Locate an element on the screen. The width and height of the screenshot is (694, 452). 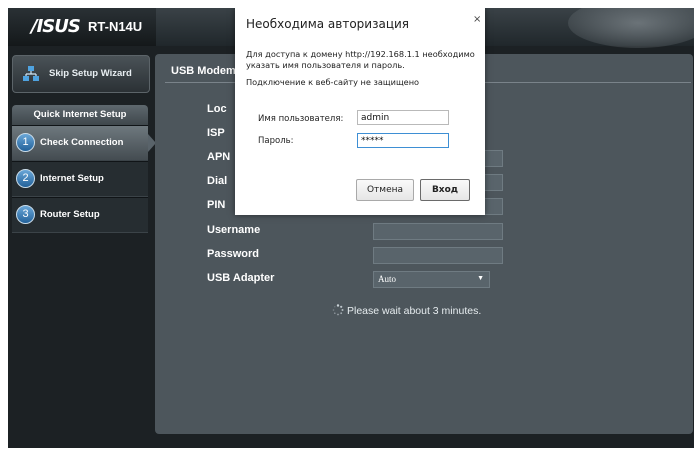
password-field is located at coordinates (438, 255).